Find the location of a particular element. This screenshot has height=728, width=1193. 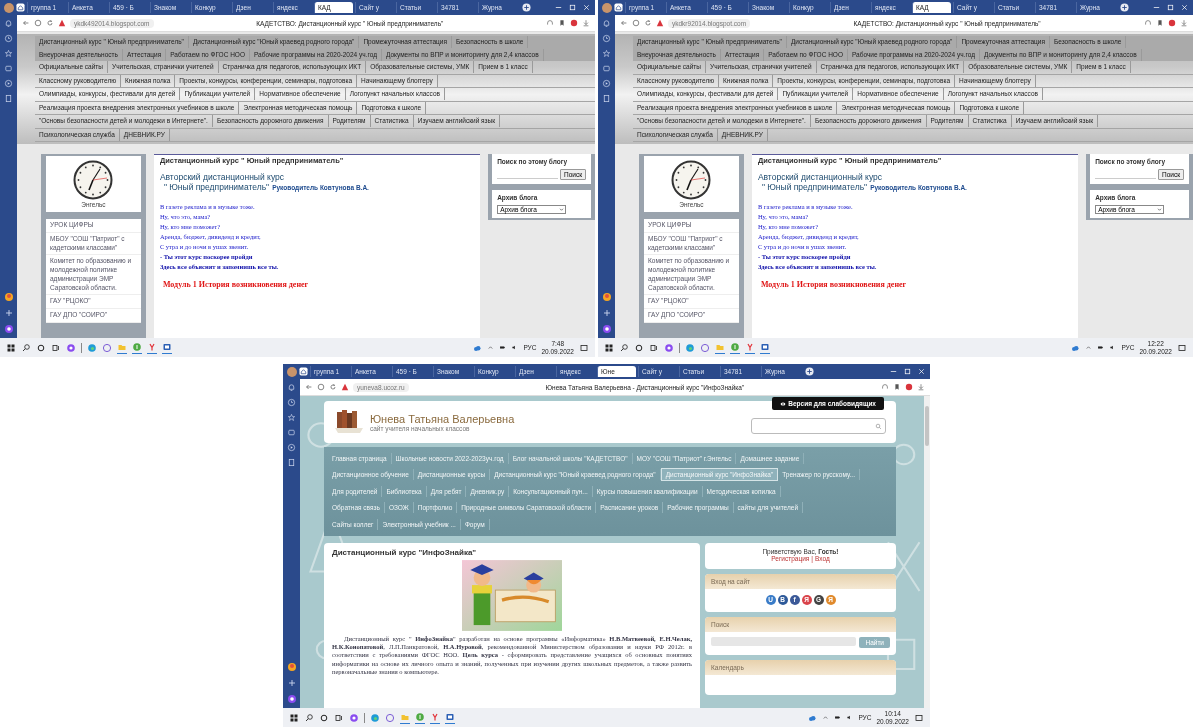

scroll-thumb is located at coordinates (927, 426).